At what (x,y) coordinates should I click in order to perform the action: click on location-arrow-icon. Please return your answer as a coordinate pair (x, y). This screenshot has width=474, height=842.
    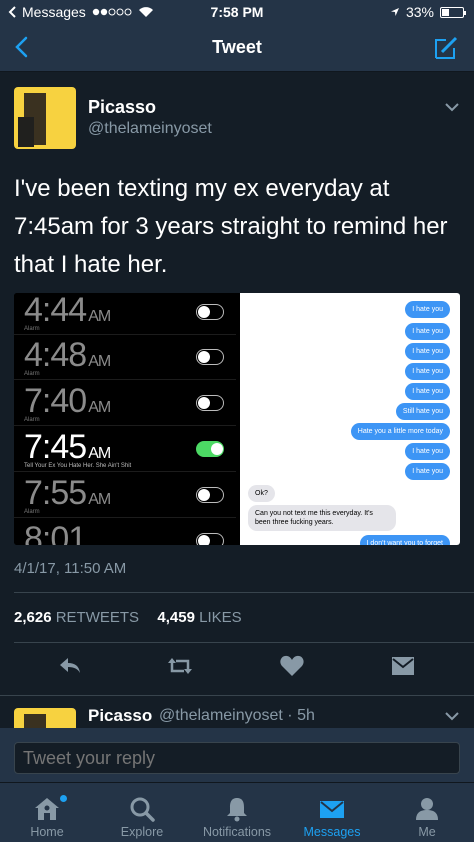
    Looking at the image, I should click on (394, 12).